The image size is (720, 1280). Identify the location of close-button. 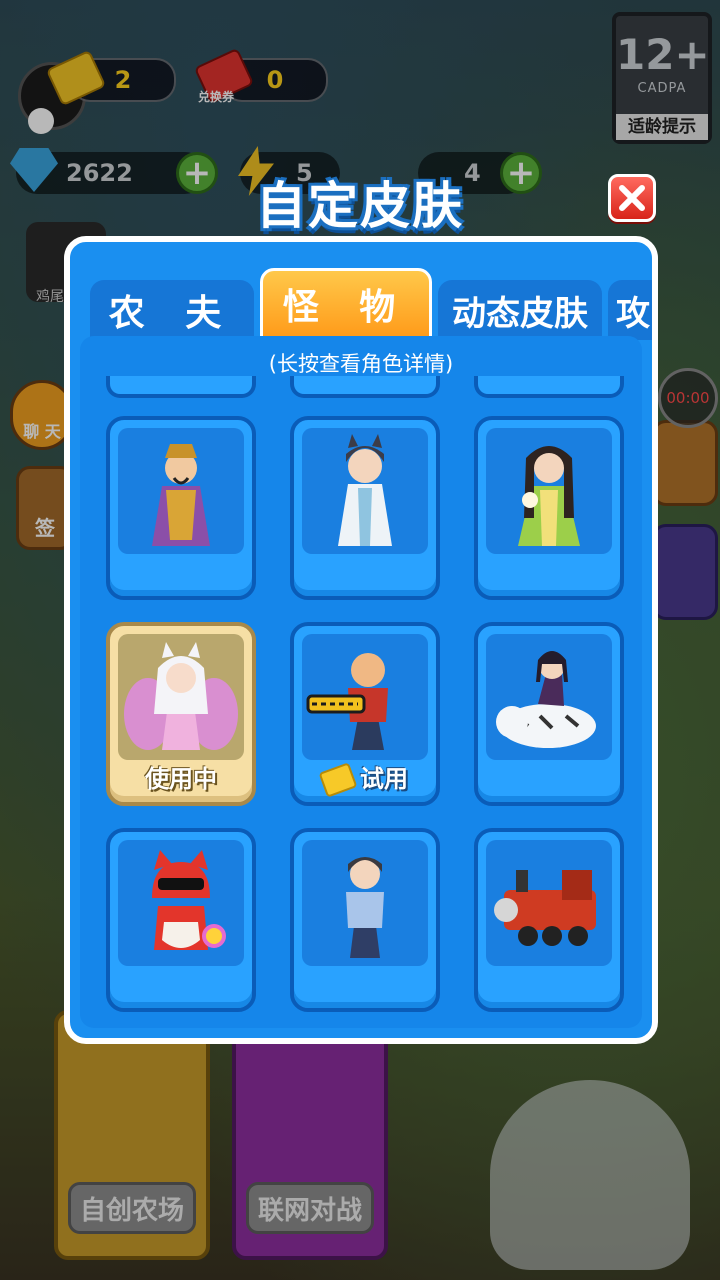
(632, 198).